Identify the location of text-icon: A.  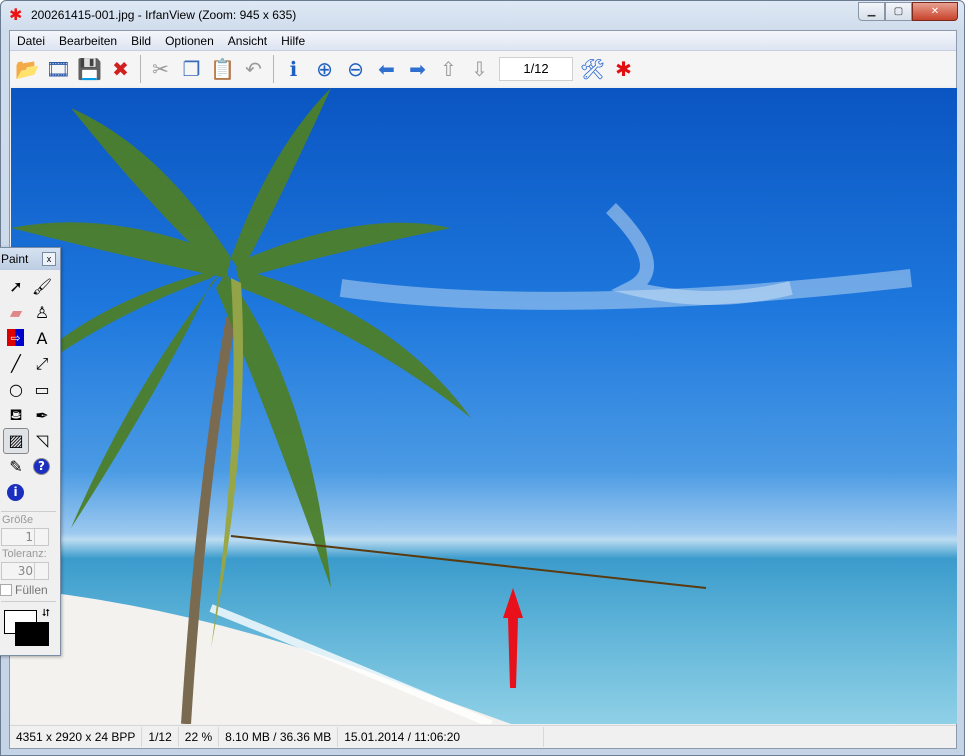
(42, 338).